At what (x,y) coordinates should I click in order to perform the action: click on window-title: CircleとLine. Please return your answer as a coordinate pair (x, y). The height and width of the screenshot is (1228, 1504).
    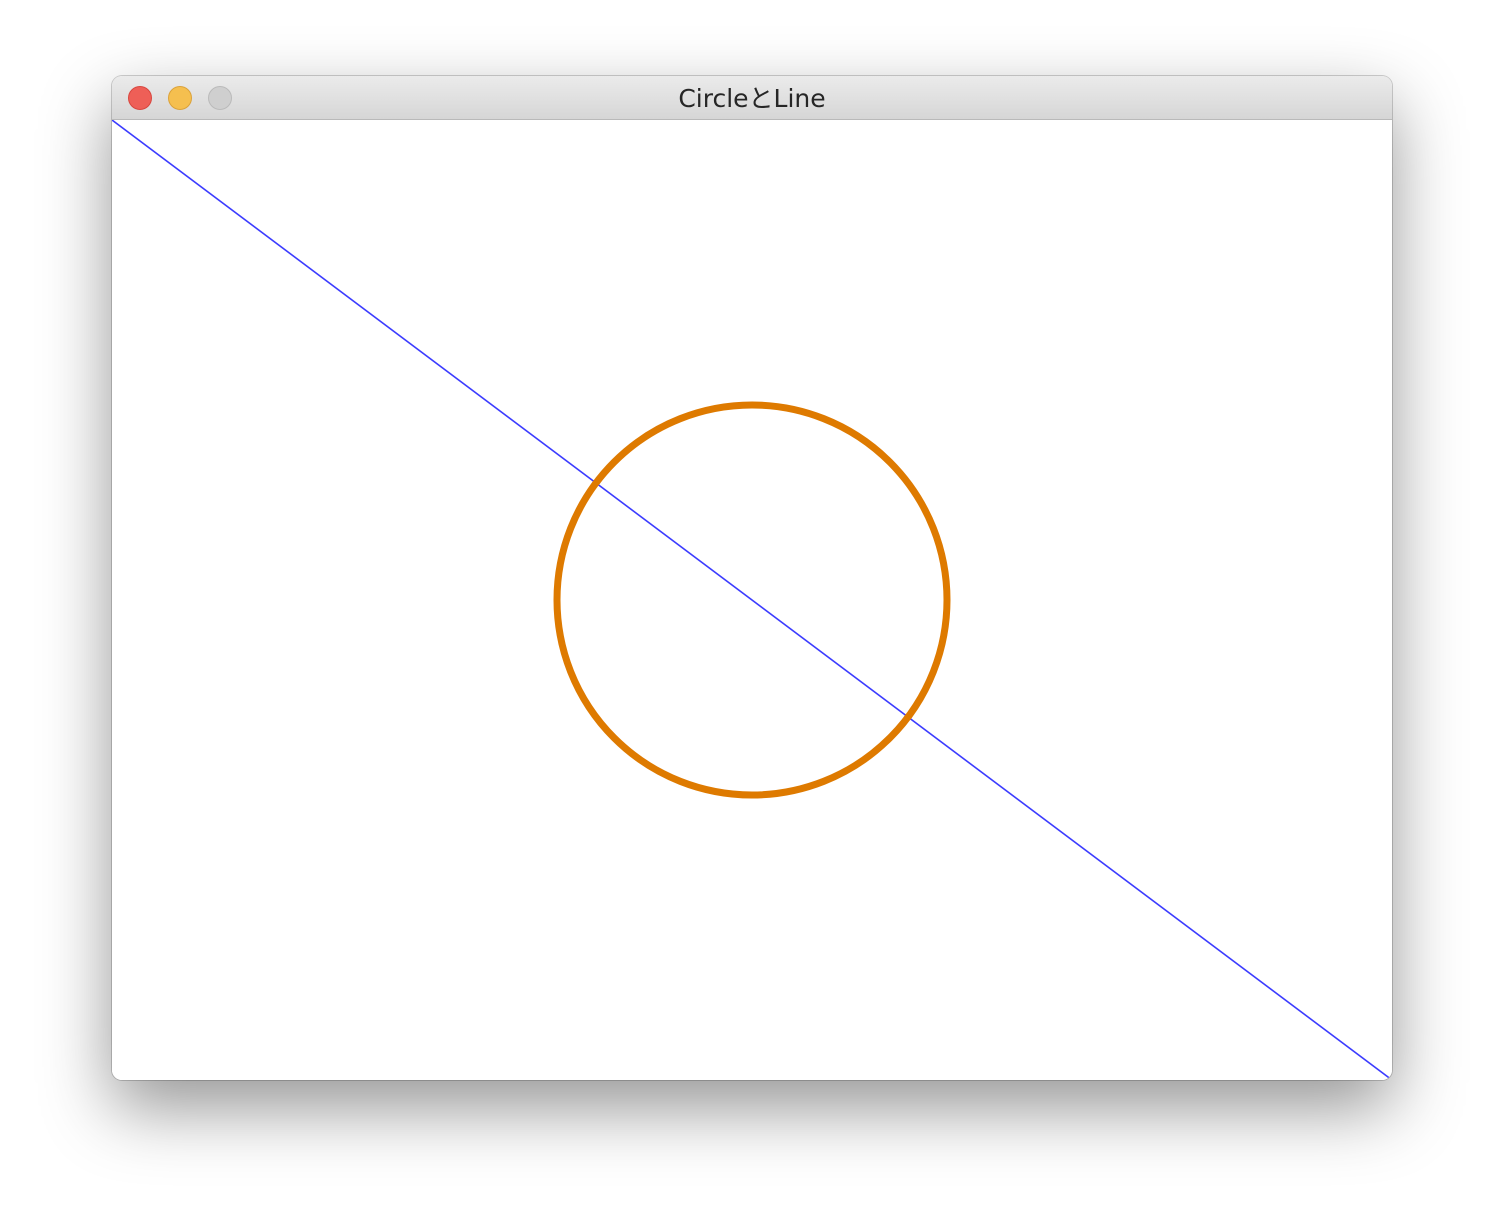
    Looking at the image, I should click on (752, 98).